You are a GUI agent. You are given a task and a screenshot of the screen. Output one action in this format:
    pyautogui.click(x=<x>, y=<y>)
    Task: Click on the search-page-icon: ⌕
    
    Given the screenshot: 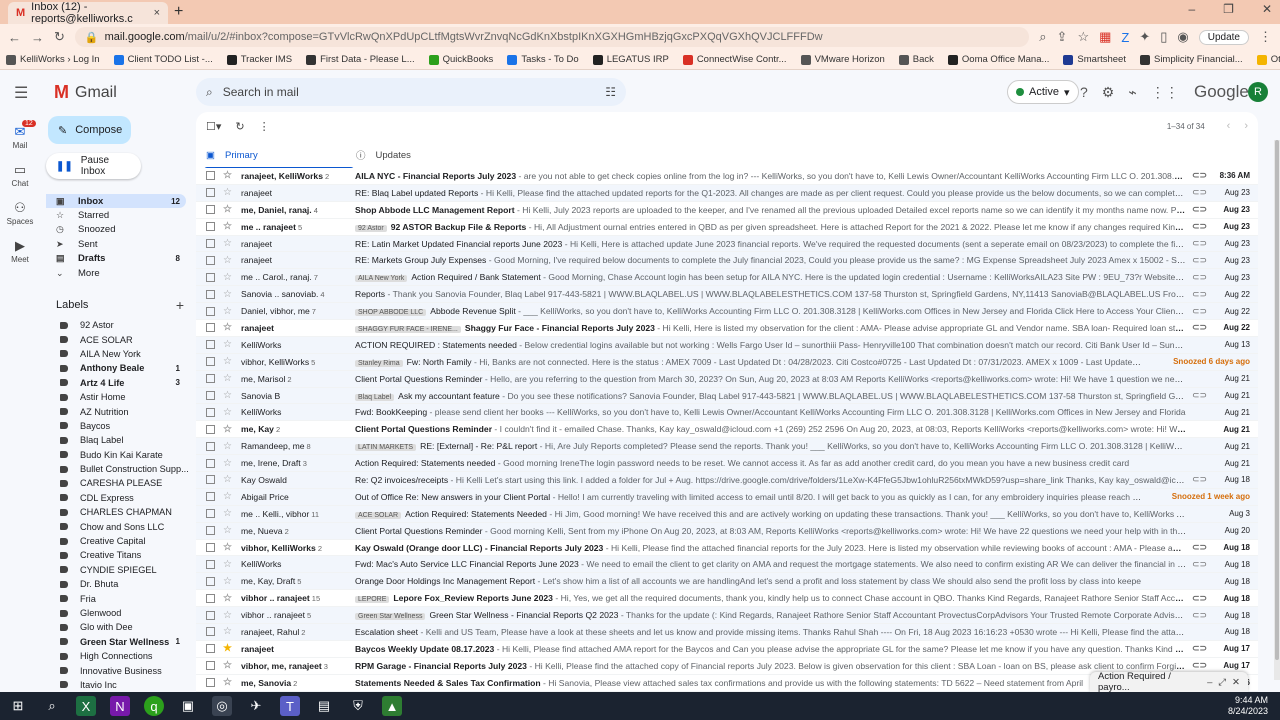 What is the action you would take?
    pyautogui.click(x=1042, y=37)
    